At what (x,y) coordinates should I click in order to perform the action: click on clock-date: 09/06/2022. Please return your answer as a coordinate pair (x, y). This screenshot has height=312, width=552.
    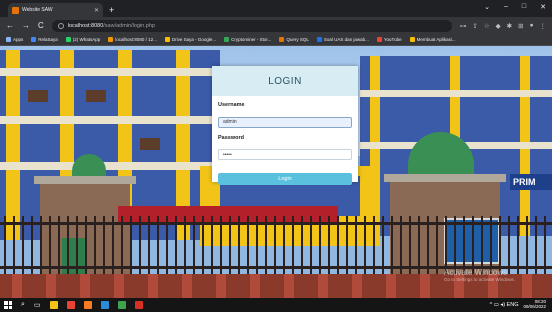
    Looking at the image, I should click on (534, 306).